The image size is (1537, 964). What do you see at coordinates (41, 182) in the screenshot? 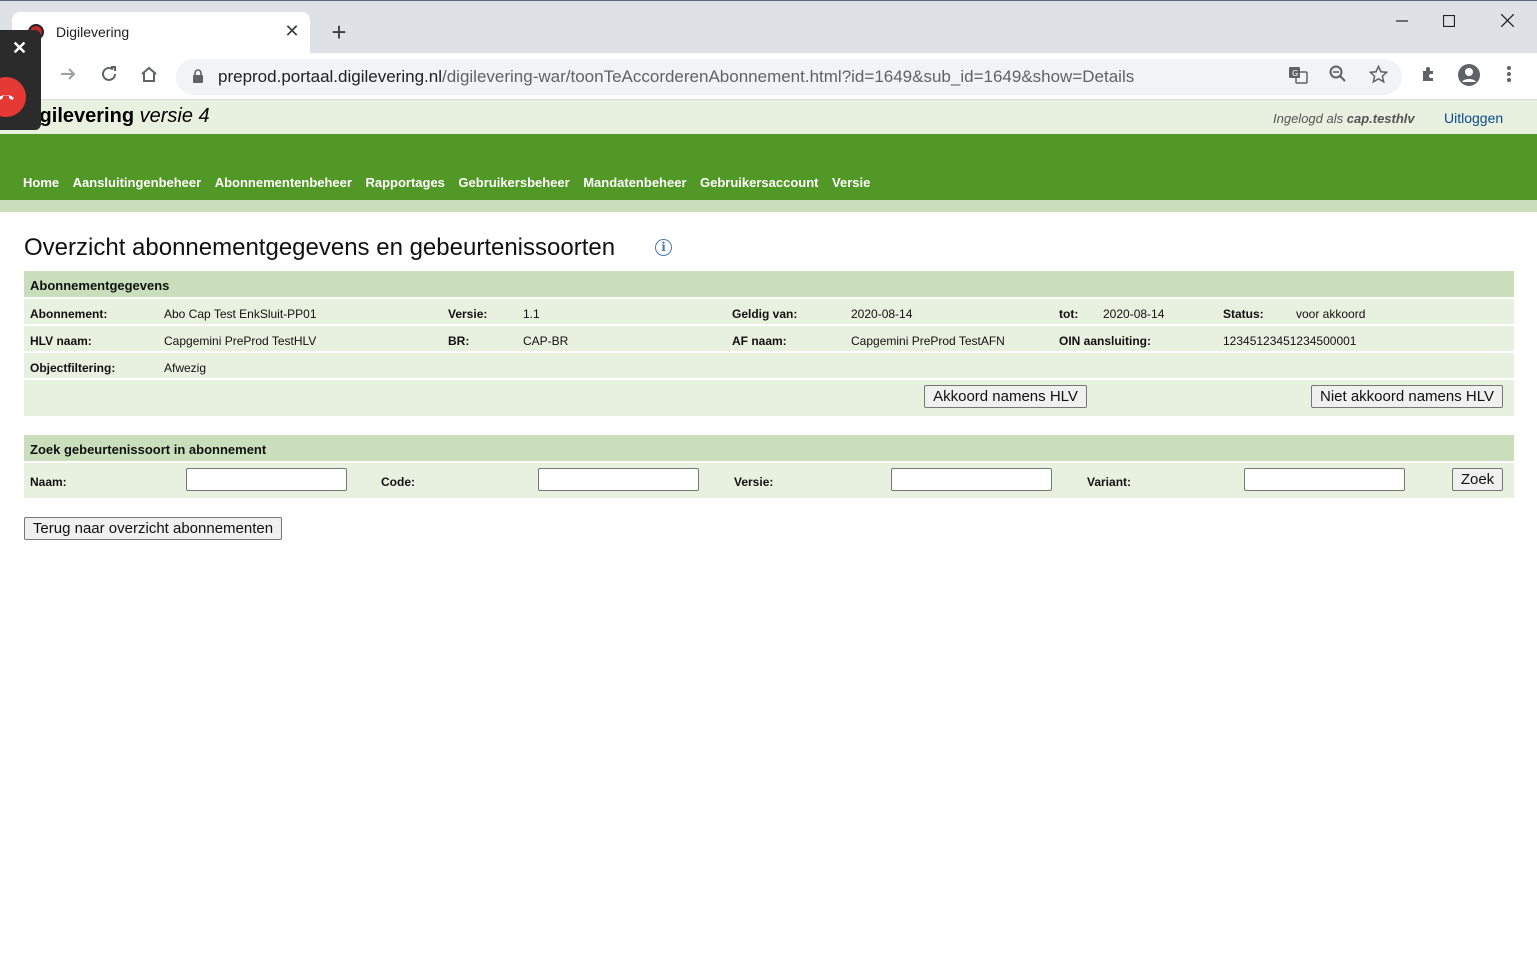
I see `nav-item-home: Home` at bounding box center [41, 182].